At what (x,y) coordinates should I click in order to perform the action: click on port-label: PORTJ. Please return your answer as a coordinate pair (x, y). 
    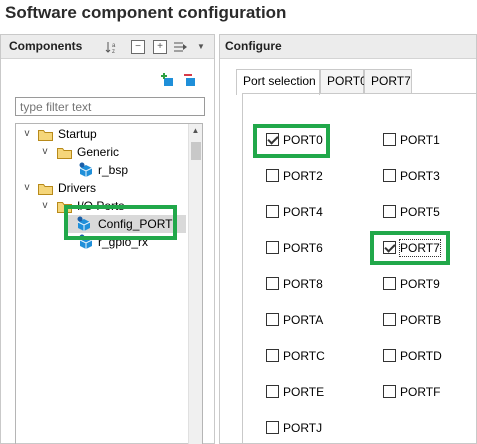
    Looking at the image, I should click on (303, 428).